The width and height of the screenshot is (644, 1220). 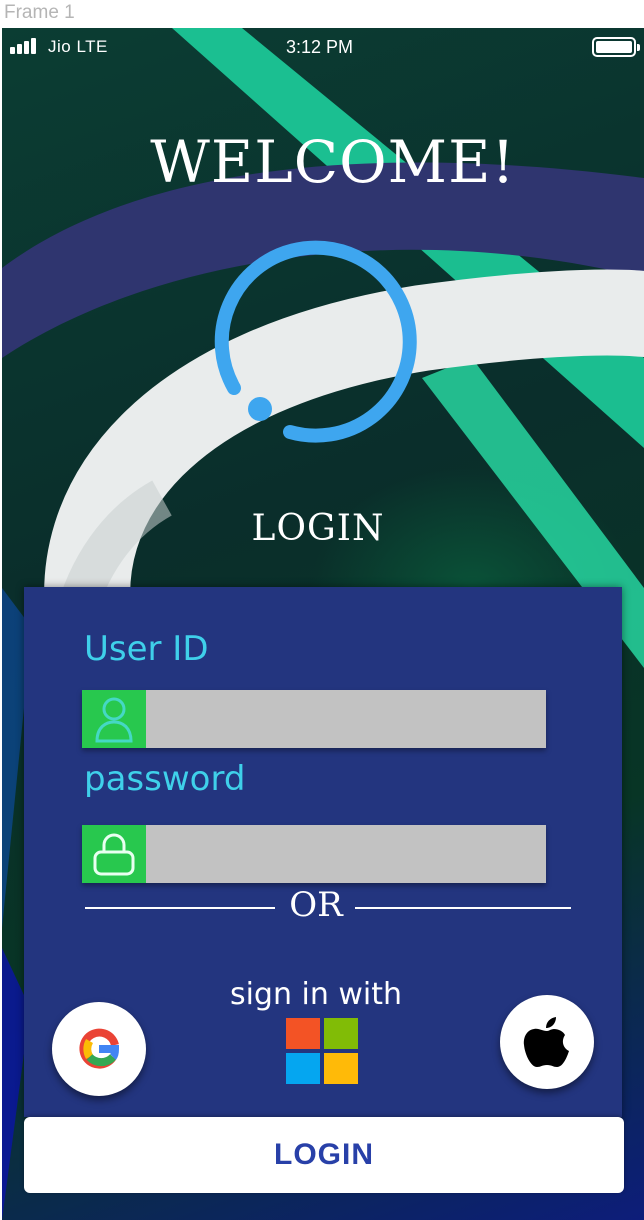 I want to click on signal-bars-icon, so click(x=23, y=46).